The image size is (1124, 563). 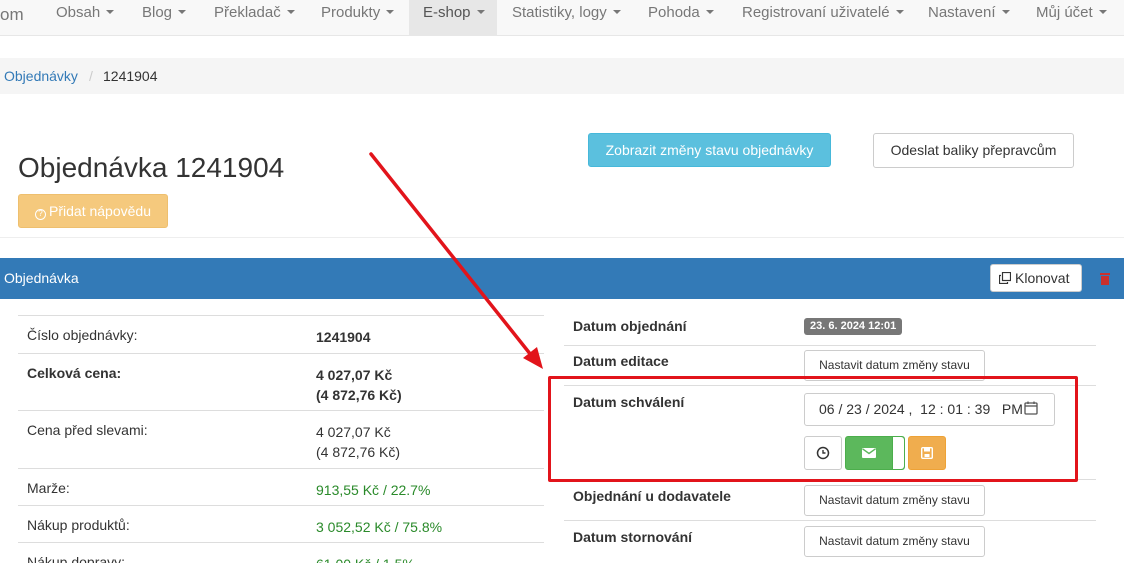 What do you see at coordinates (151, 167) in the screenshot?
I see `page-title: Objednávka 1241904` at bounding box center [151, 167].